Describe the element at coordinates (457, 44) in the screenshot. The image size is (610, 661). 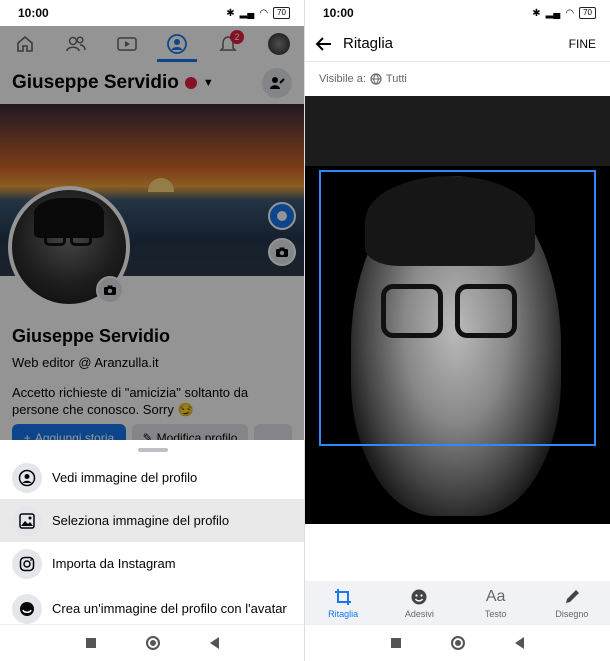
I see `editor-header: Ritaglia FINE` at that location.